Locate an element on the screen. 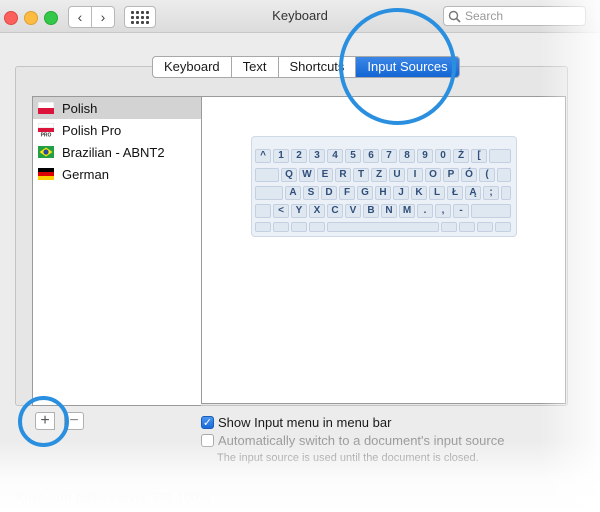 The width and height of the screenshot is (600, 512). tab-text: Text is located at coordinates (255, 67).